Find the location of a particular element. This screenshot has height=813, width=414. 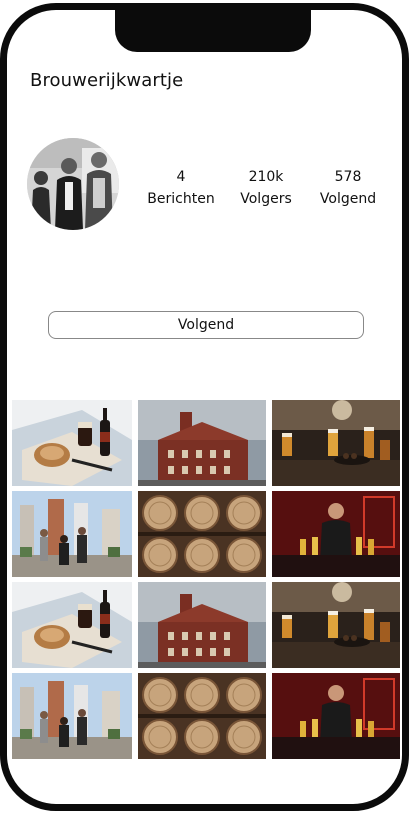

phone-notch is located at coordinates (213, 31).